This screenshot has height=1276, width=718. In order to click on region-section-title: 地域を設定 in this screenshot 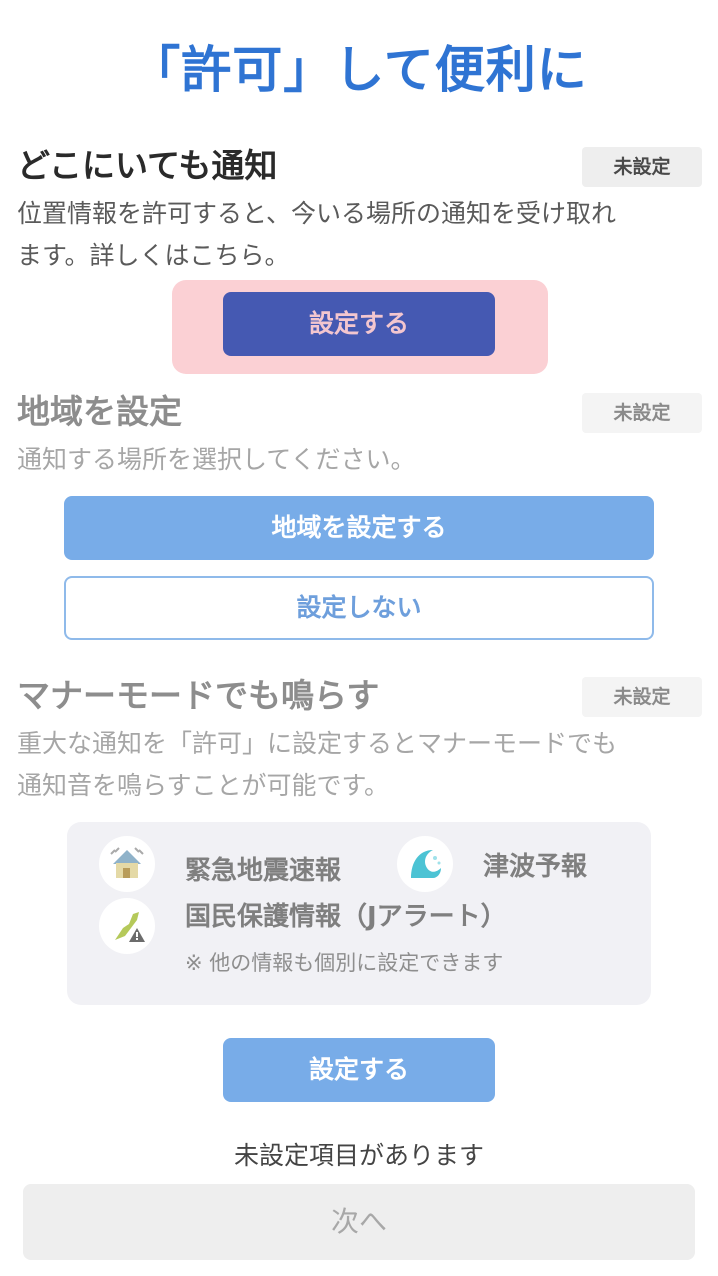, I will do `click(99, 411)`.